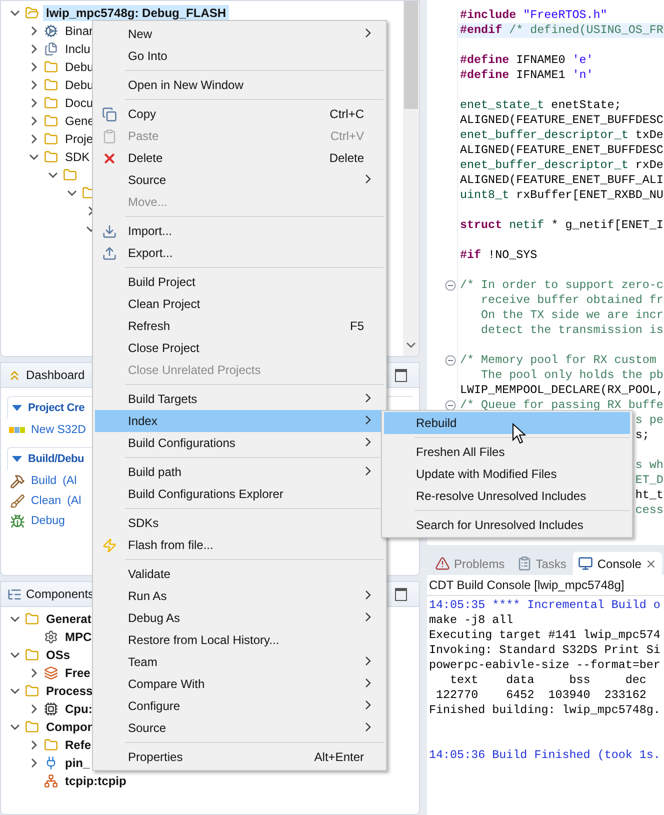 The height and width of the screenshot is (815, 664). Describe the element at coordinates (651, 564) in the screenshot. I see `close-icon` at that location.